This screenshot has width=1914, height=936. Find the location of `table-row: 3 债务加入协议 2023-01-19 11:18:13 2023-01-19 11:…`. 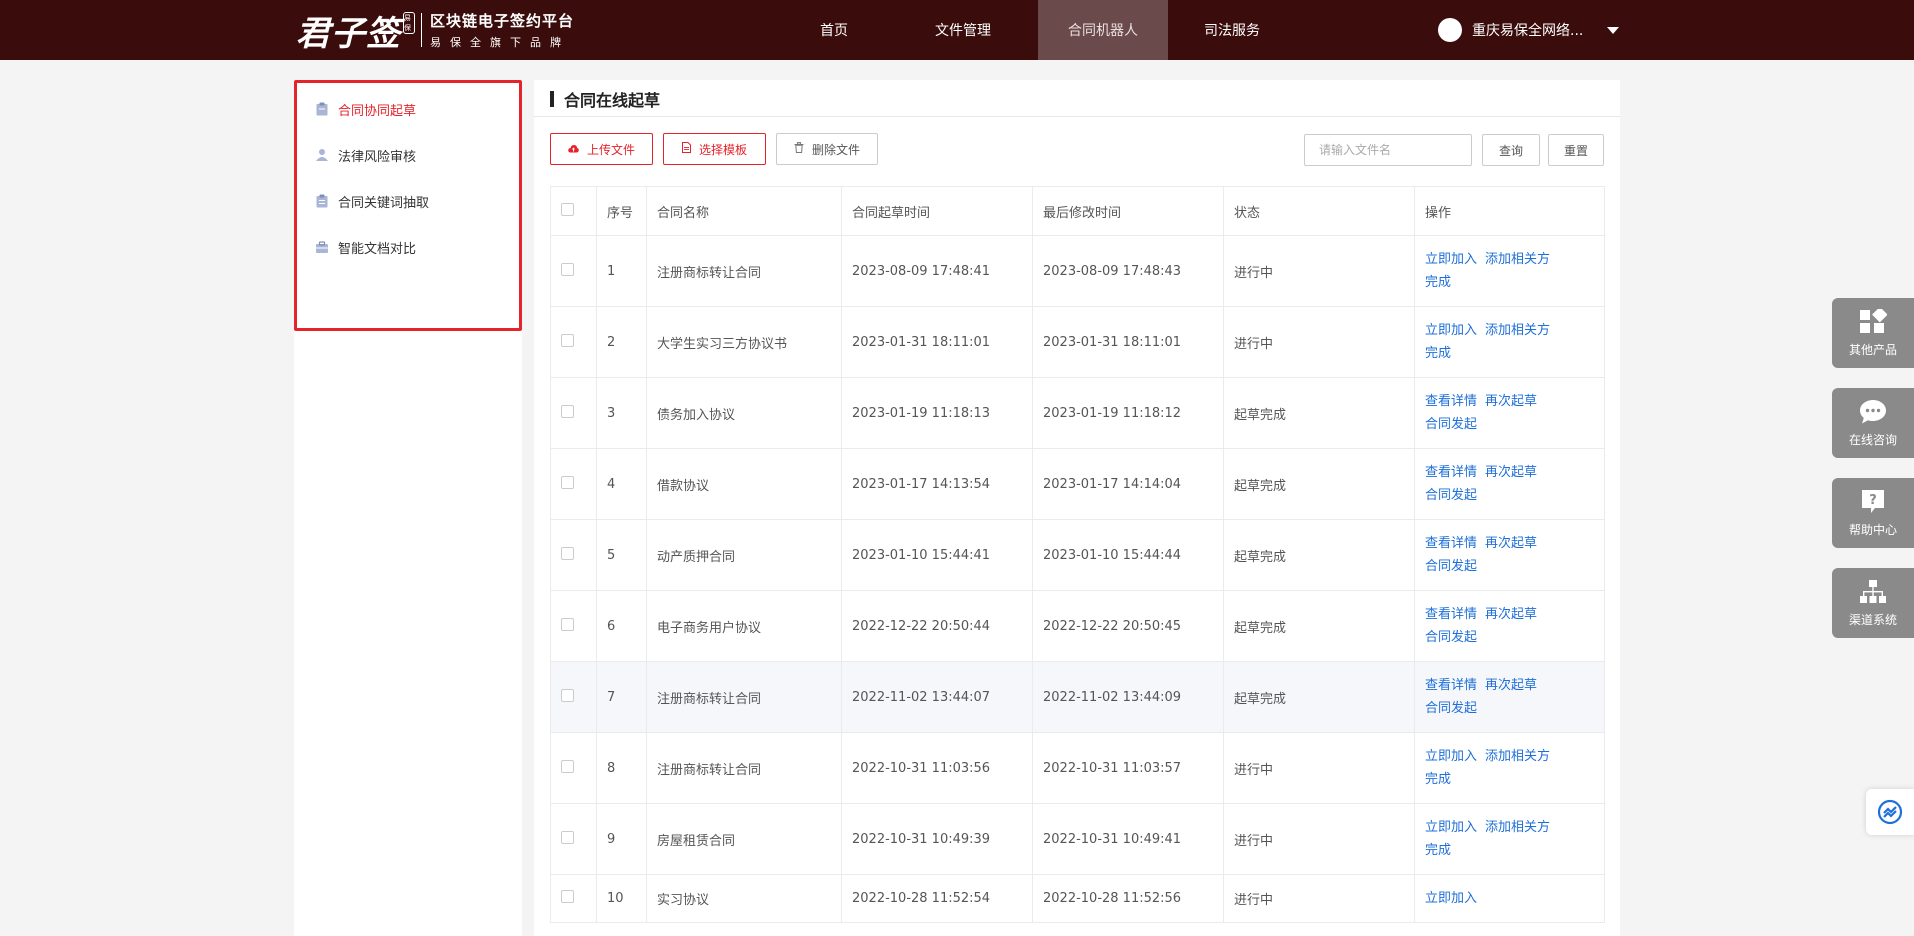

table-row: 3 债务加入协议 2023-01-19 11:18:13 2023-01-19 11:… is located at coordinates (1077, 413).